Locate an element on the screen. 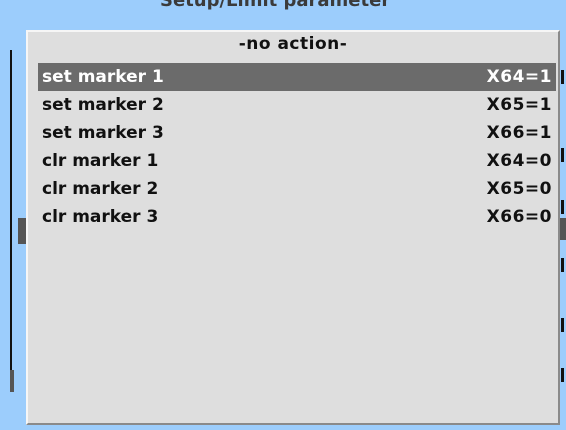 The width and height of the screenshot is (566, 430). list-item-set-marker-2: set marker 2 X65=1 is located at coordinates (297, 105).